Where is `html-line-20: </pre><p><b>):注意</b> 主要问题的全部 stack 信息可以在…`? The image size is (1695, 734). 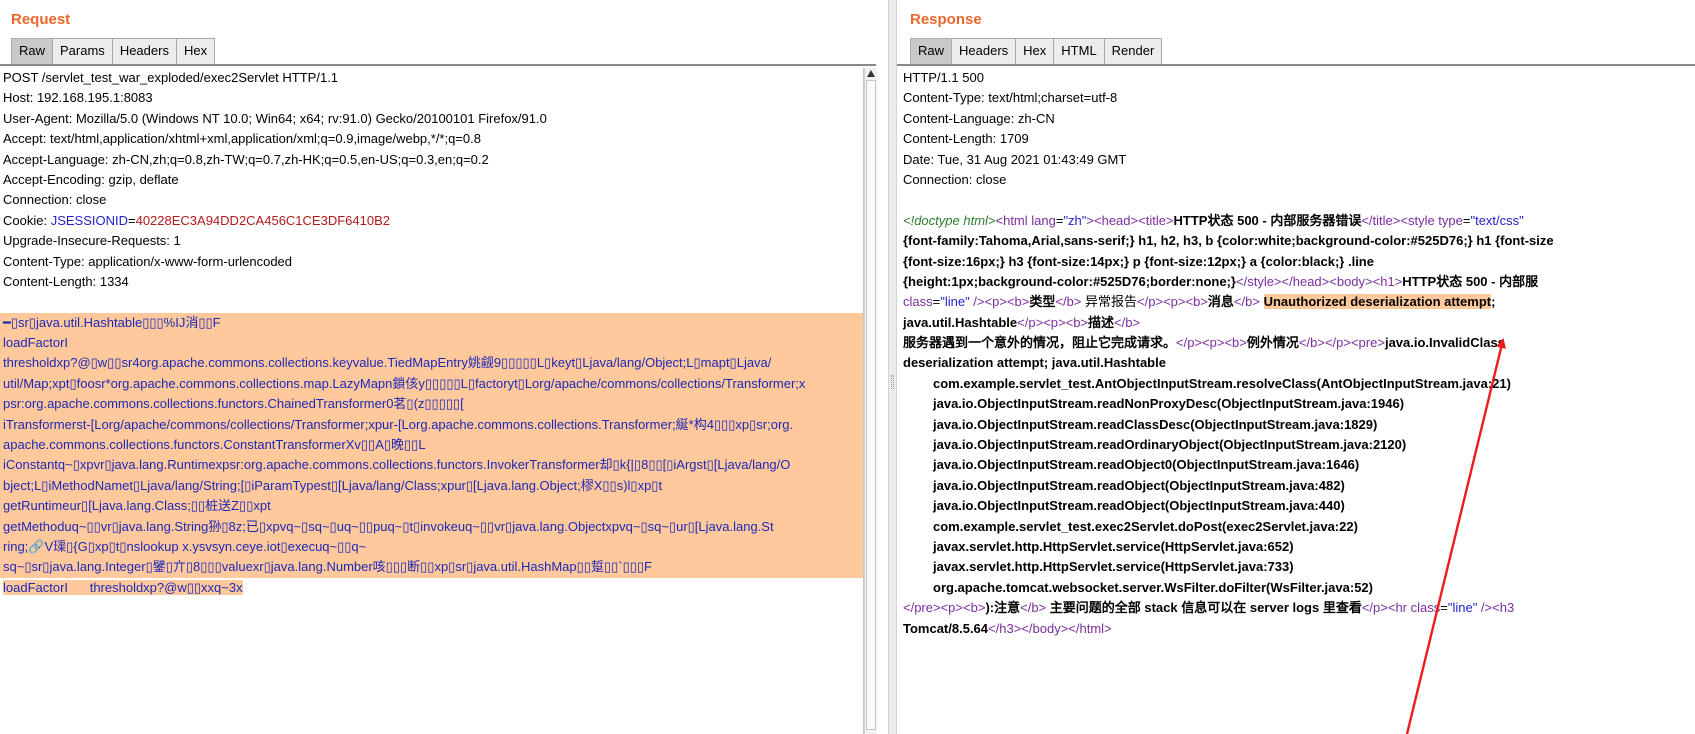 html-line-20: </pre><p><b>):注意</b> 主要问题的全部 stack 信息可以在… is located at coordinates (1296, 608).